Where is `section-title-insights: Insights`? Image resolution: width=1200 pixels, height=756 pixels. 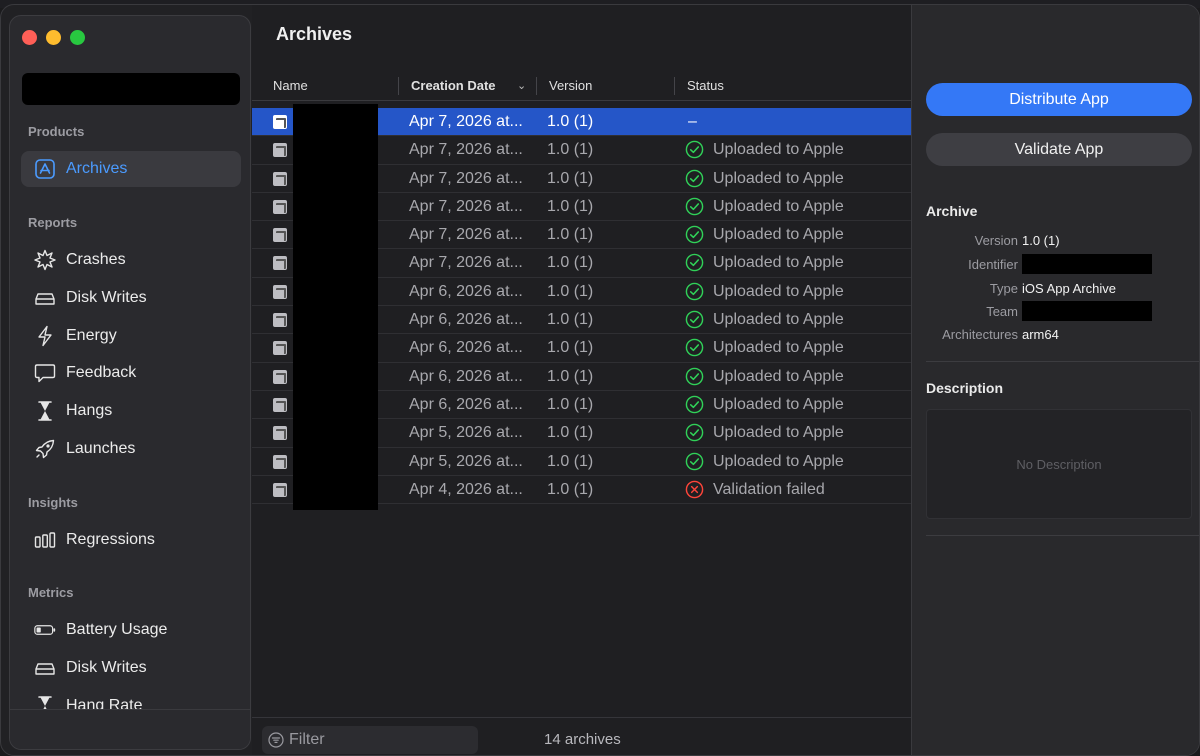 section-title-insights: Insights is located at coordinates (53, 502).